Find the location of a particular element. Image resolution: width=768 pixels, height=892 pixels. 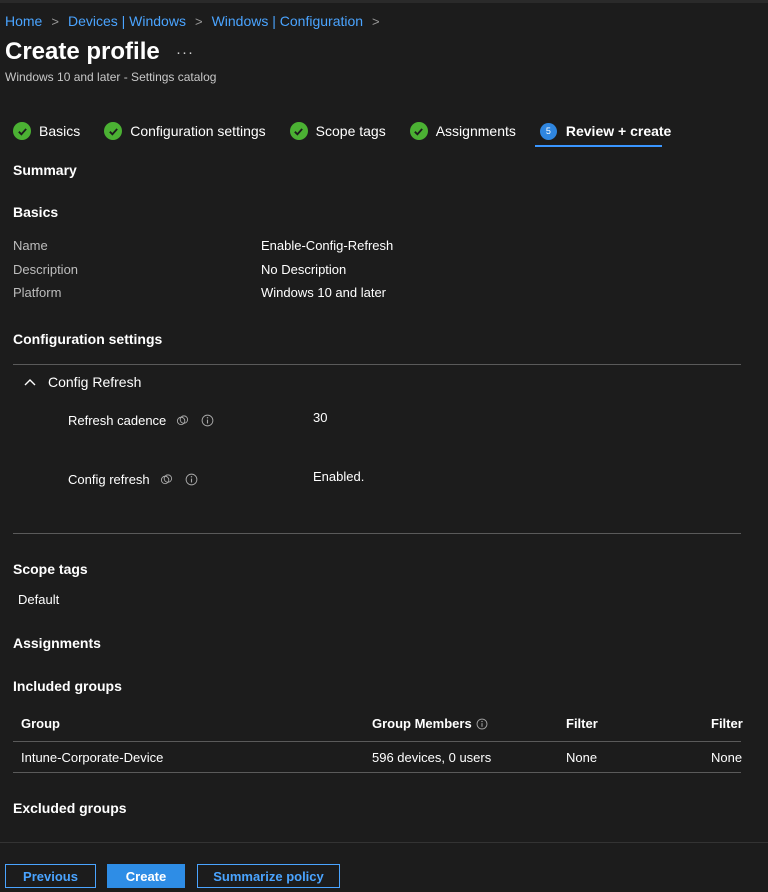

config-refresh-group-label: Config Refresh is located at coordinates (95, 382).